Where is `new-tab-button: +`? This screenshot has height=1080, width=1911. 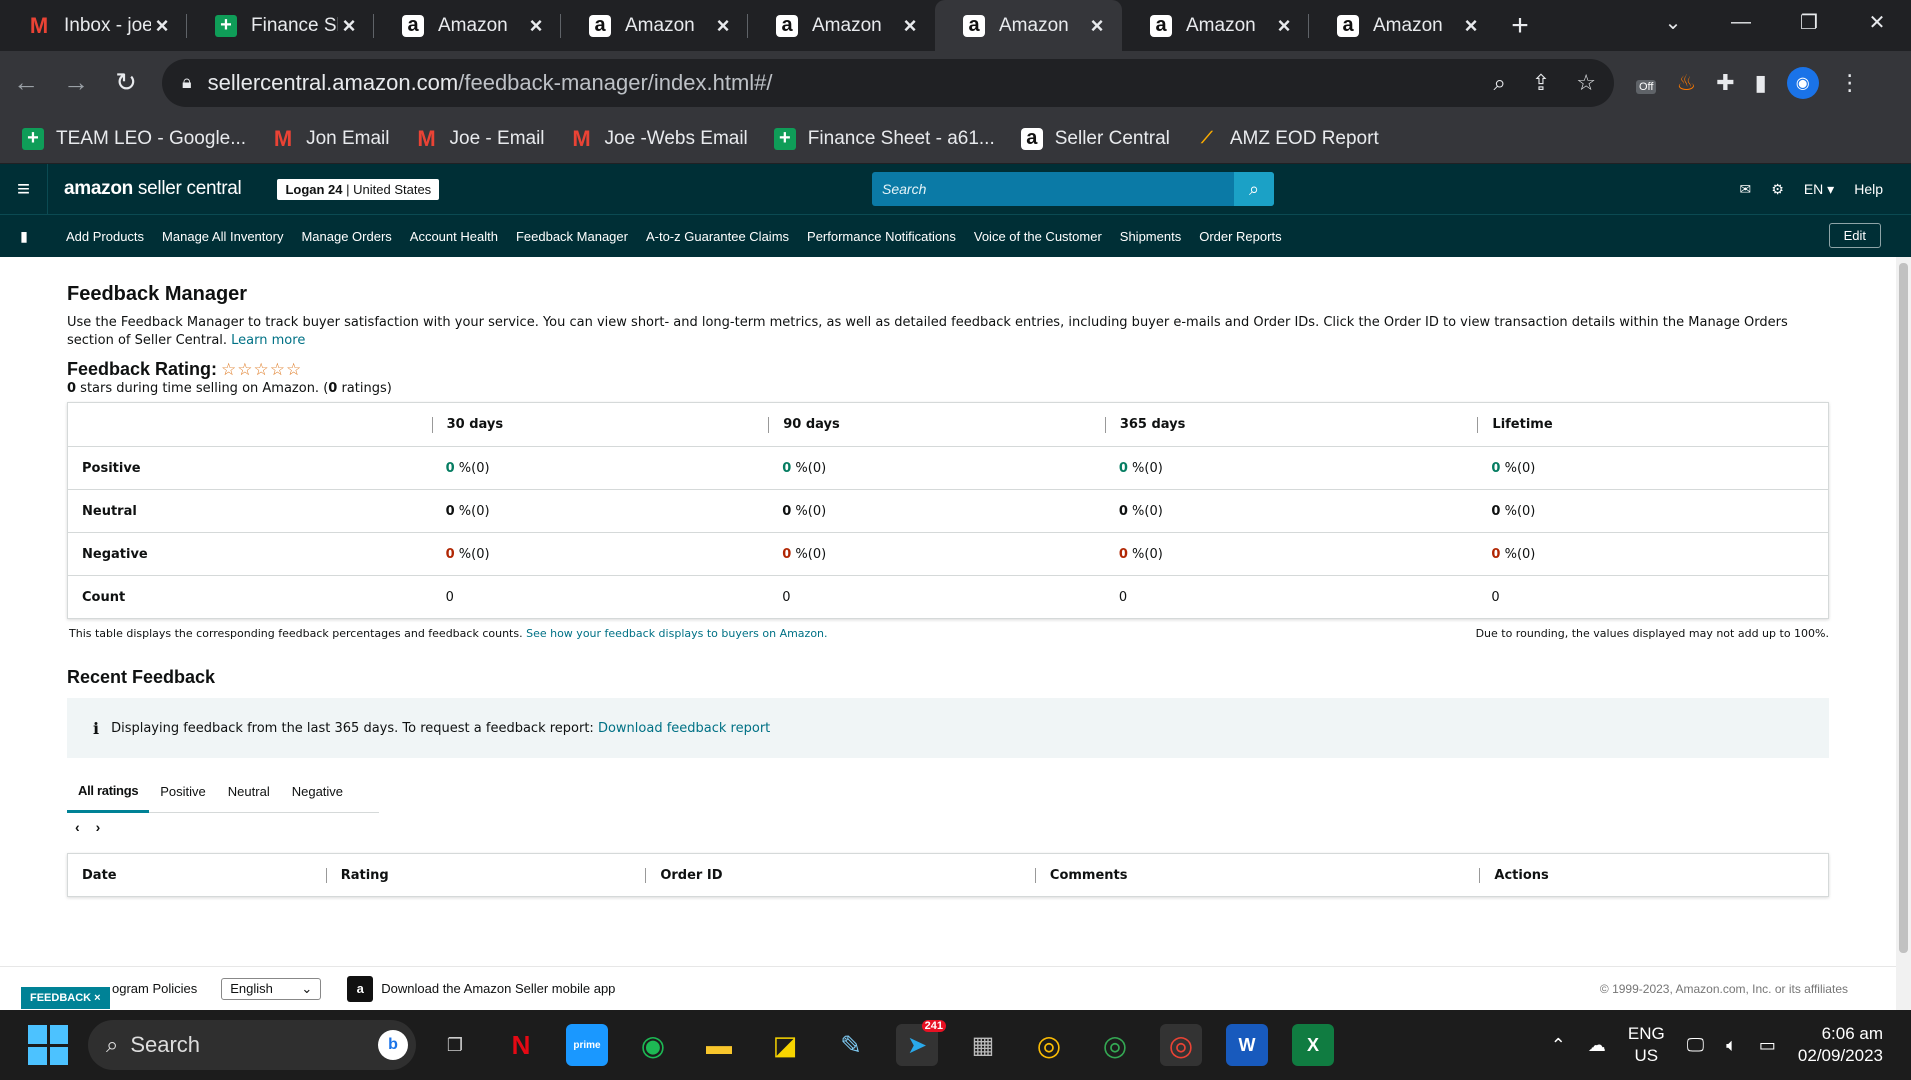
new-tab-button: + is located at coordinates (1520, 25).